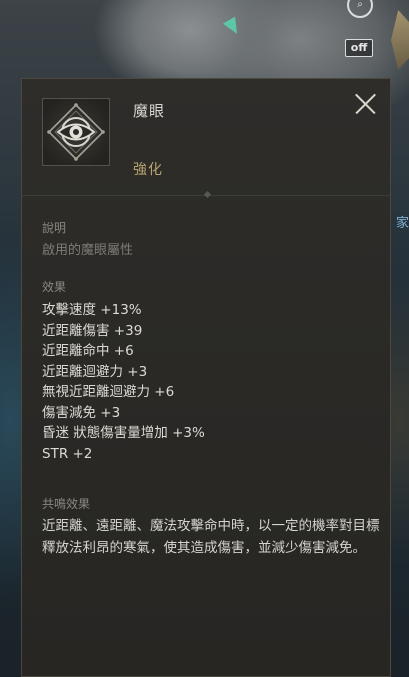 Image resolution: width=409 pixels, height=677 pixels. I want to click on item-type: 強化, so click(148, 170).